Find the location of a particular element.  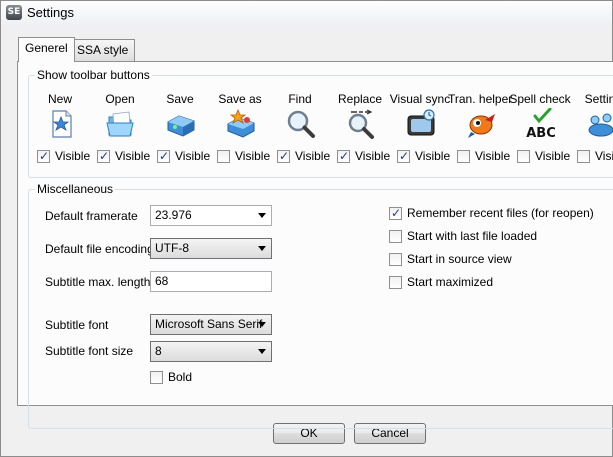

bold-label: Bold is located at coordinates (180, 377).